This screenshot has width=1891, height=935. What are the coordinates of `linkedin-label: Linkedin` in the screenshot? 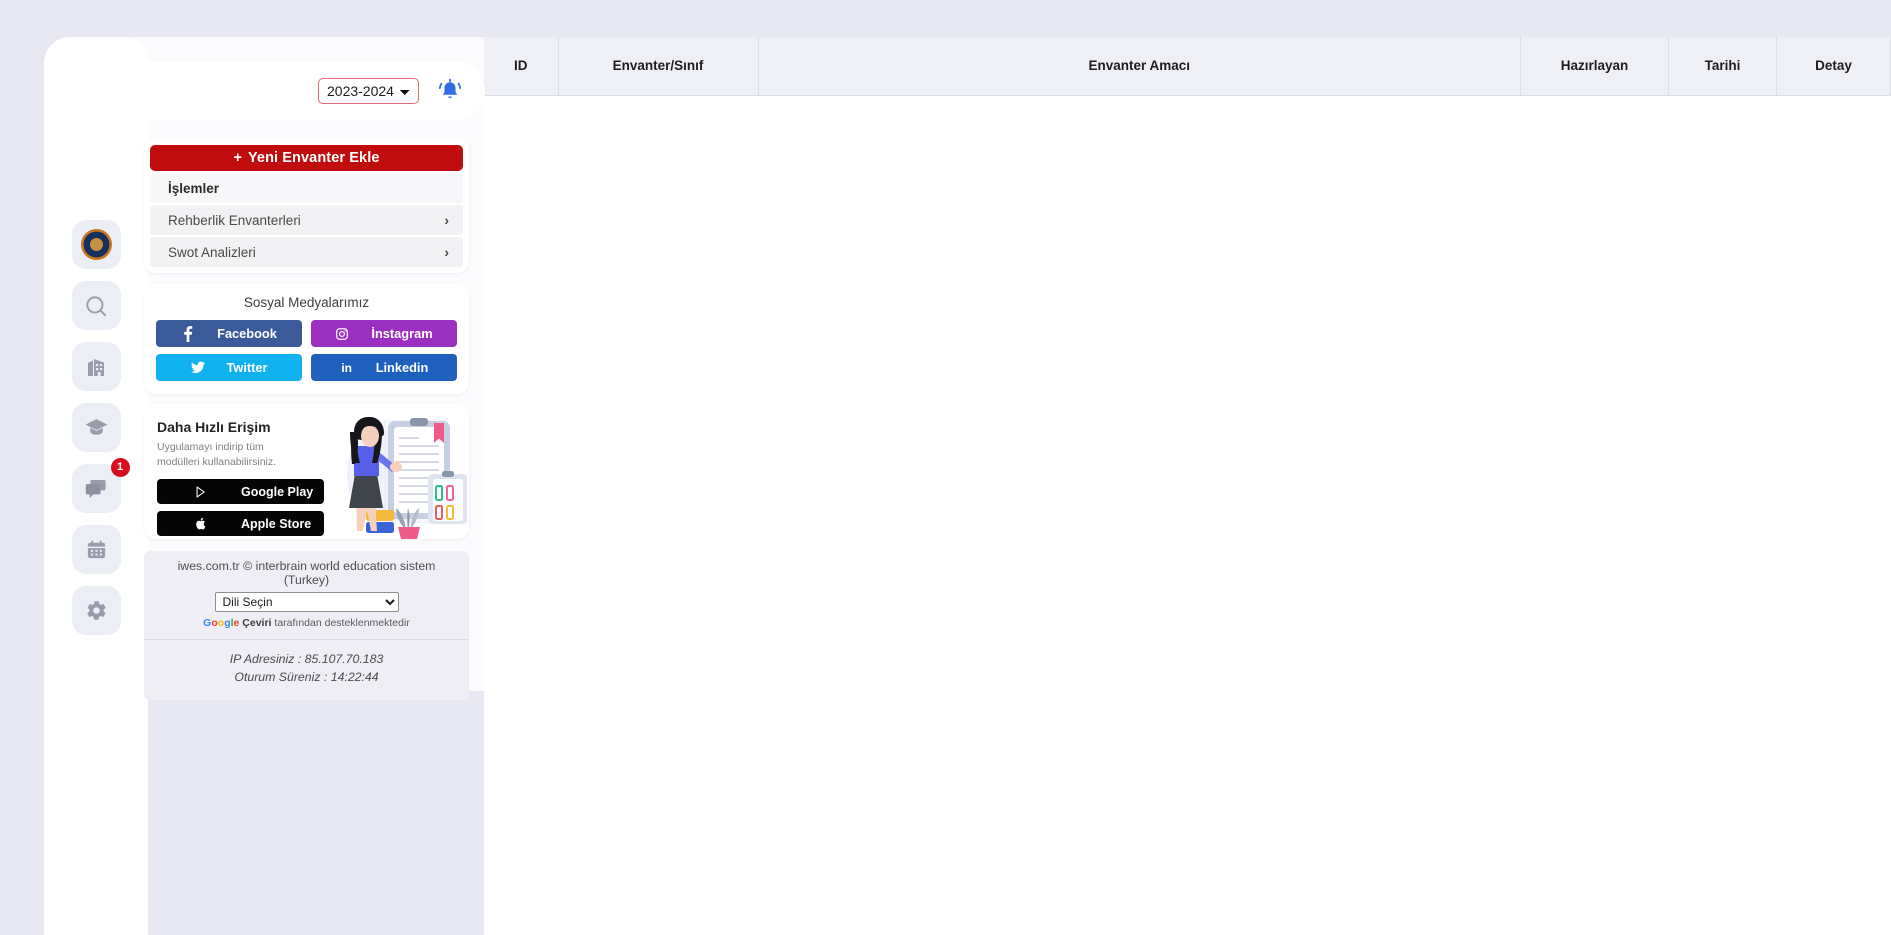 It's located at (402, 367).